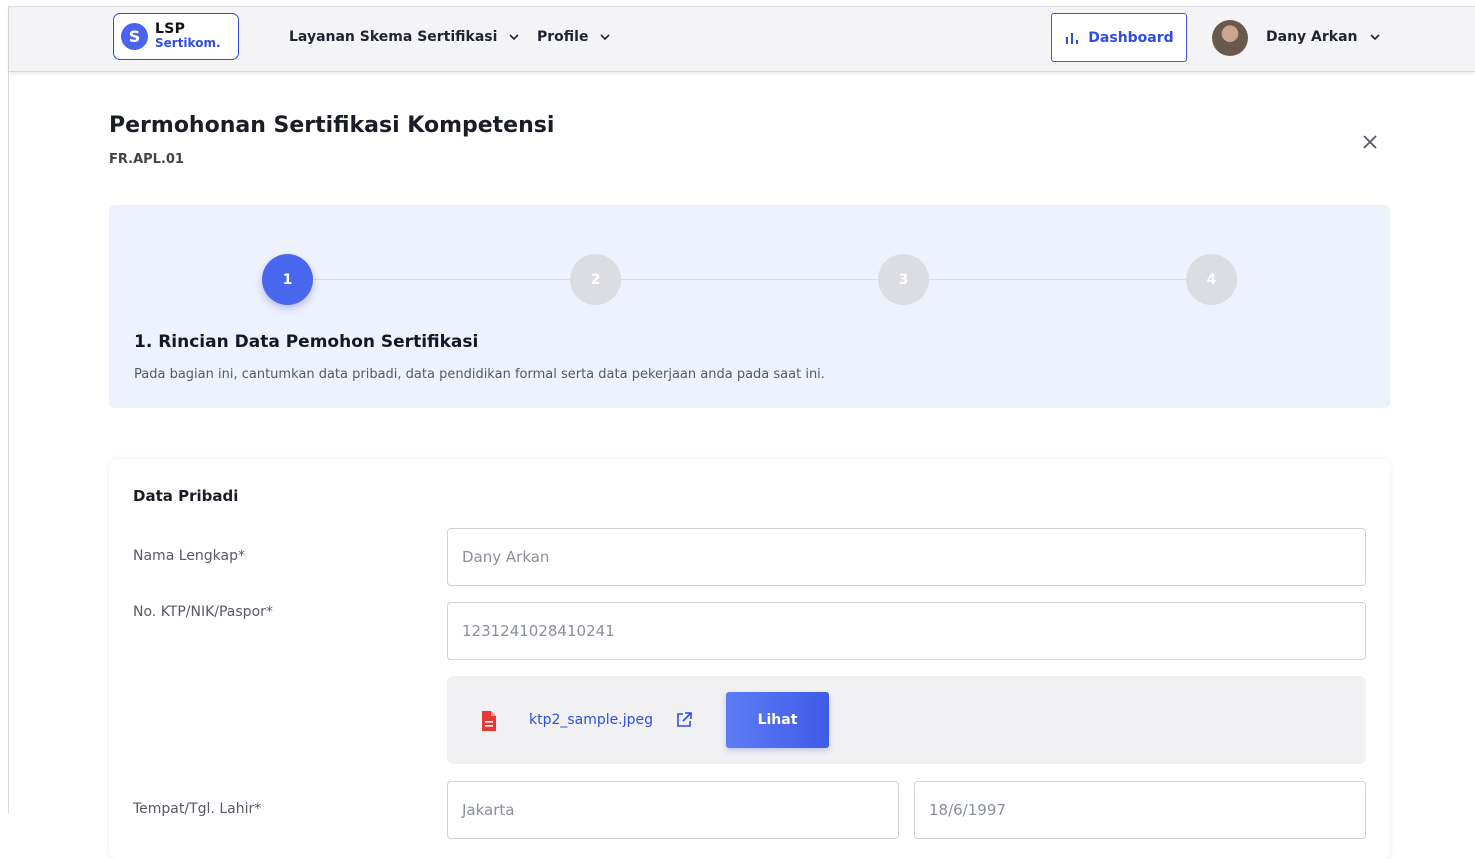 Image resolution: width=1475 pixels, height=859 pixels. I want to click on section-title: Data Pribadi, so click(186, 496).